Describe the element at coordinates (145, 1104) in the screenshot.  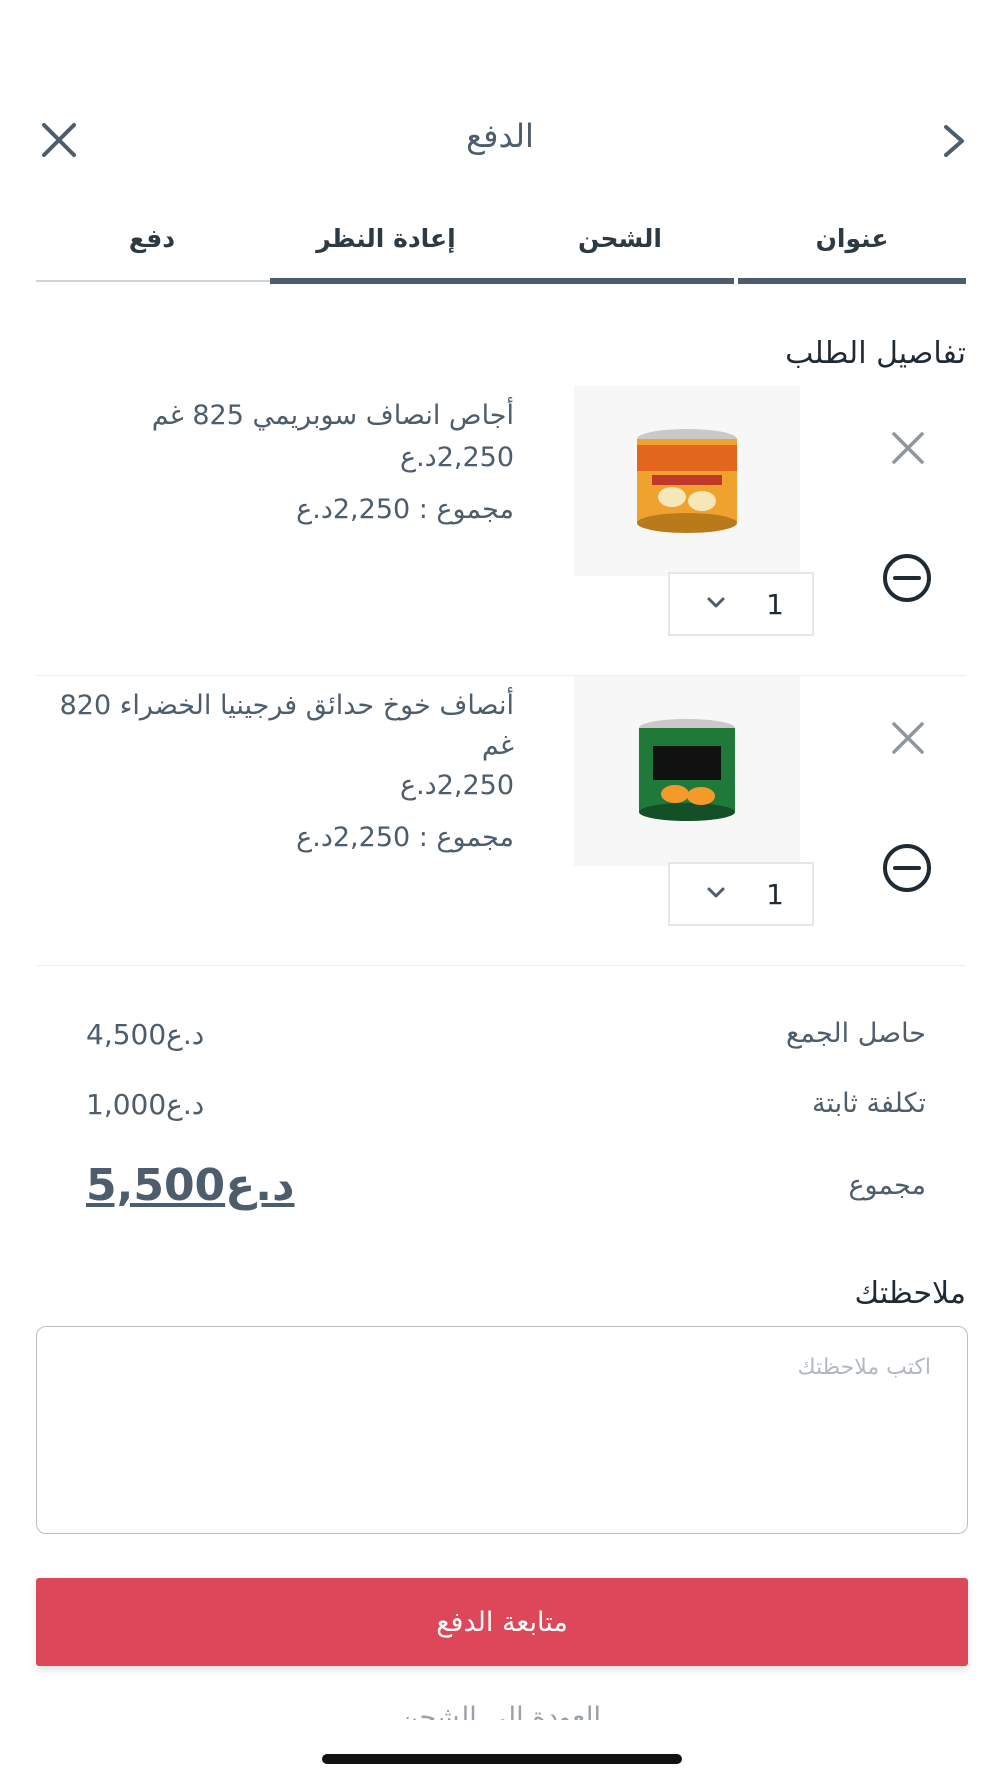
I see `fixed-cost-value: 1,000د.ع` at that location.